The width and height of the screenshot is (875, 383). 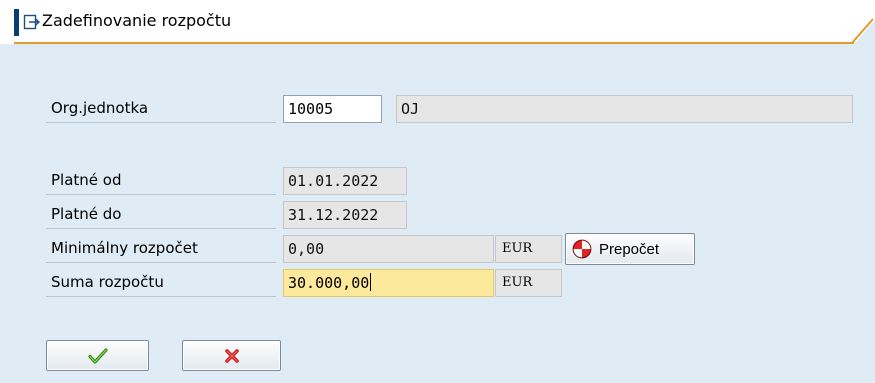 I want to click on confirm-button, so click(x=97, y=355).